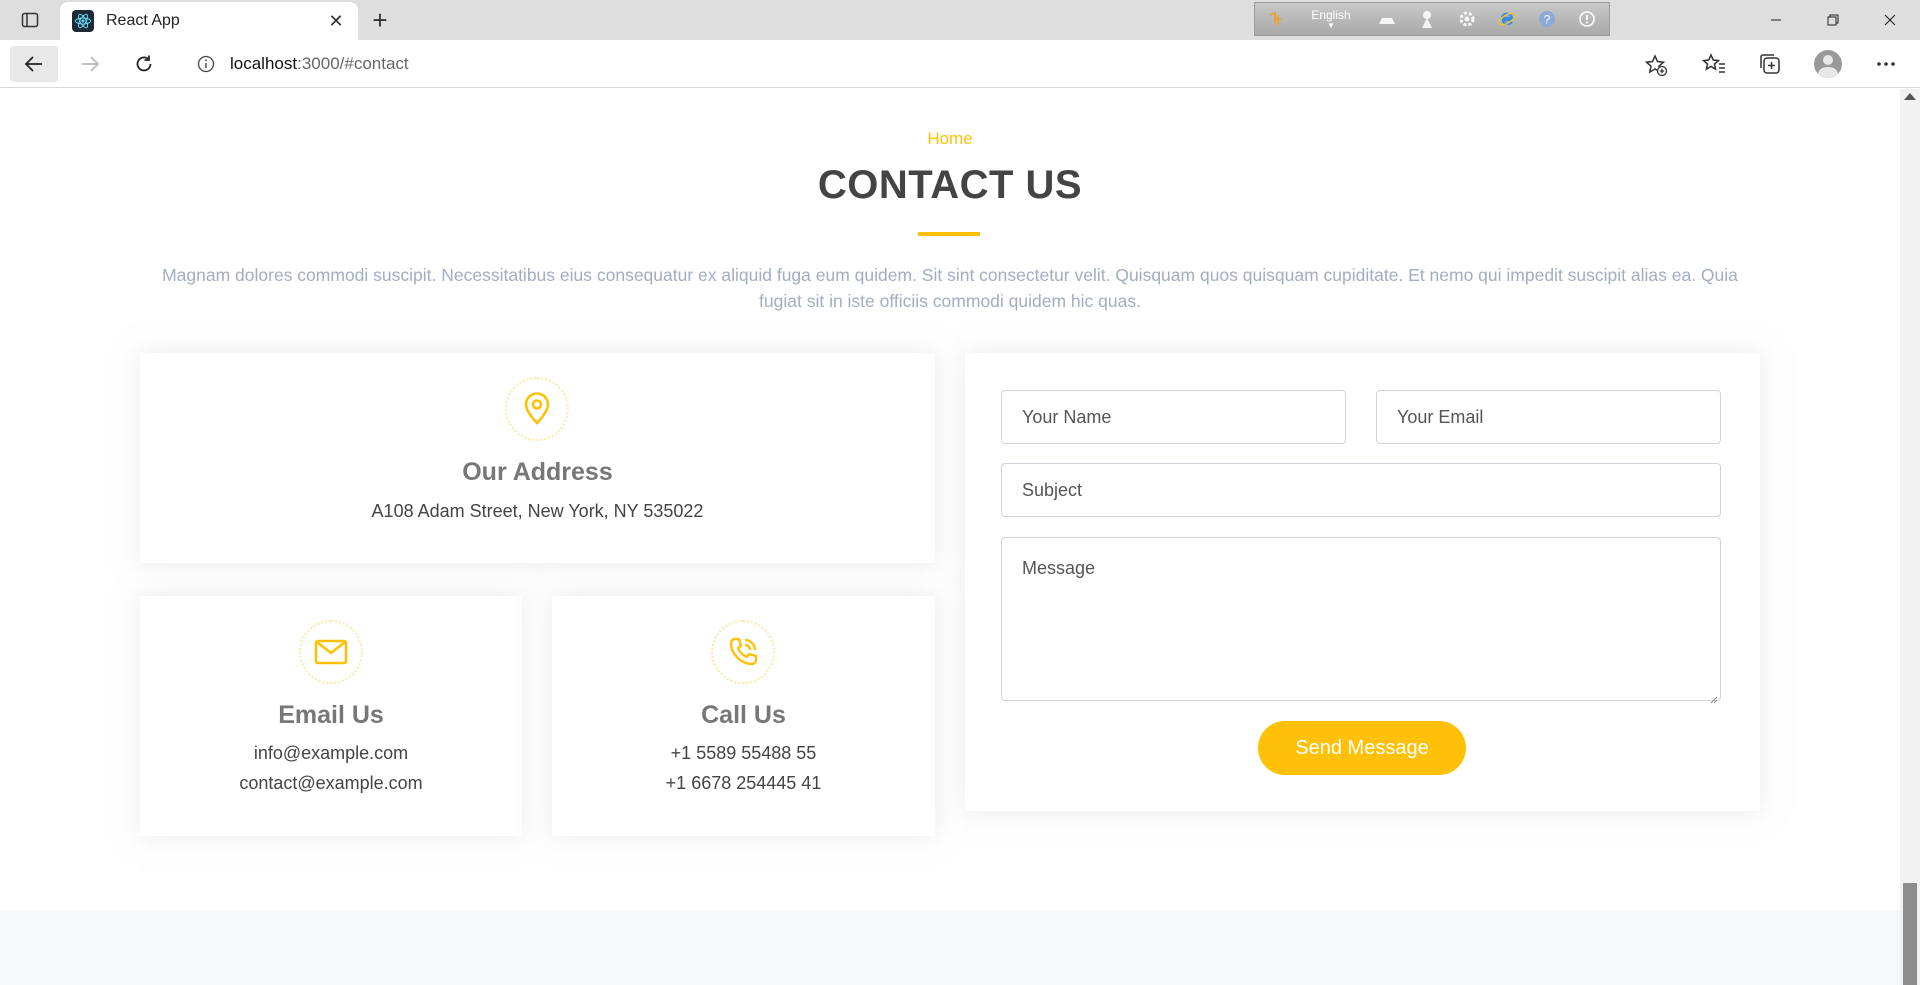 This screenshot has height=985, width=1920. I want to click on email-placeholder: Your Email, so click(1440, 416).